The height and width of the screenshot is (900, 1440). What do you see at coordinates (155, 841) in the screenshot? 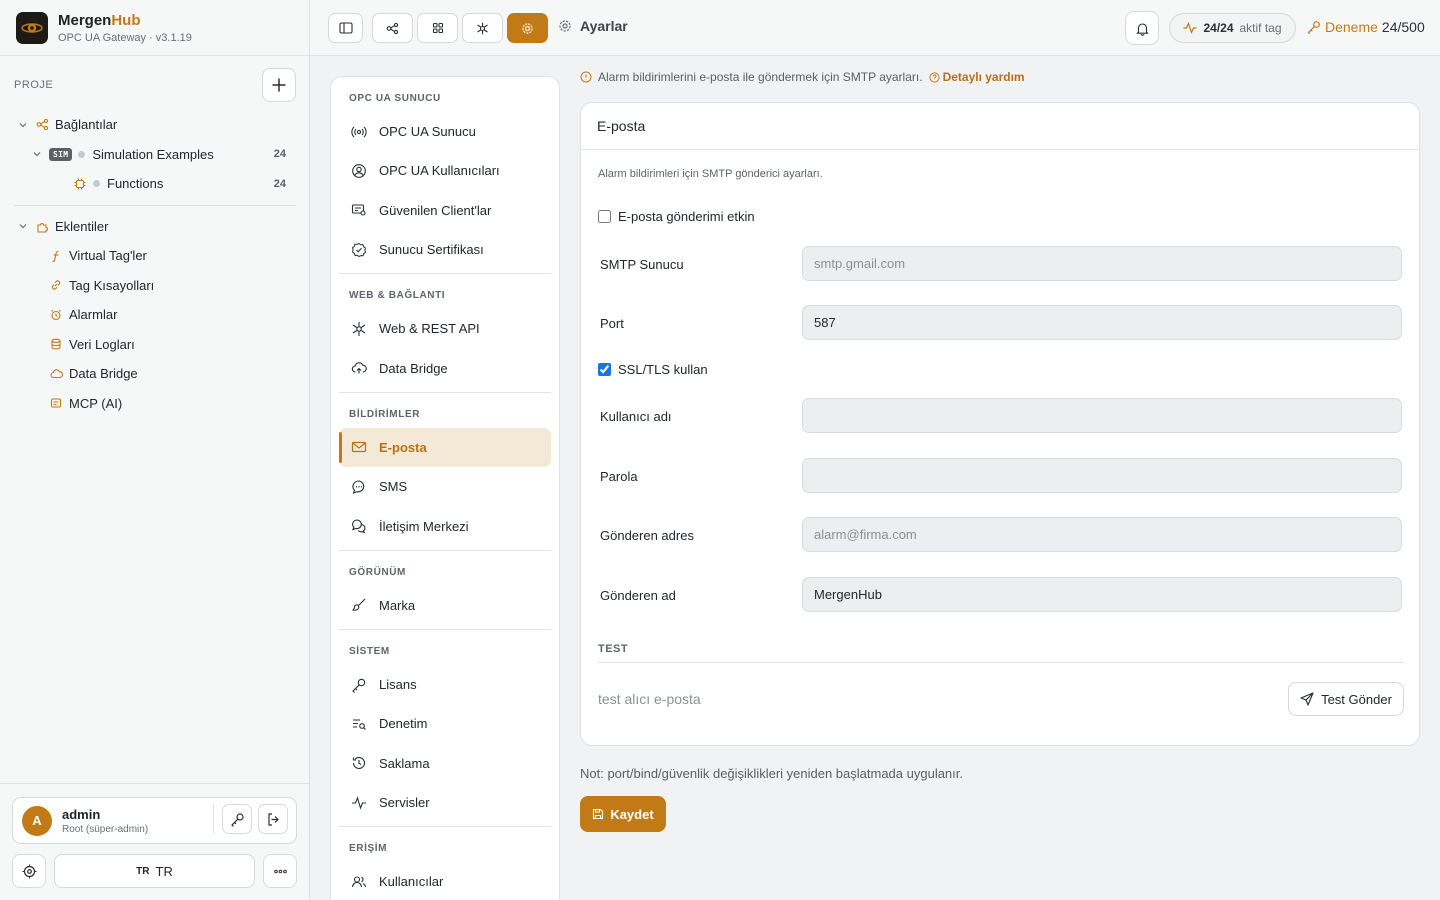
I see `user-area: A admin Root (süper-admin) TR TR` at bounding box center [155, 841].